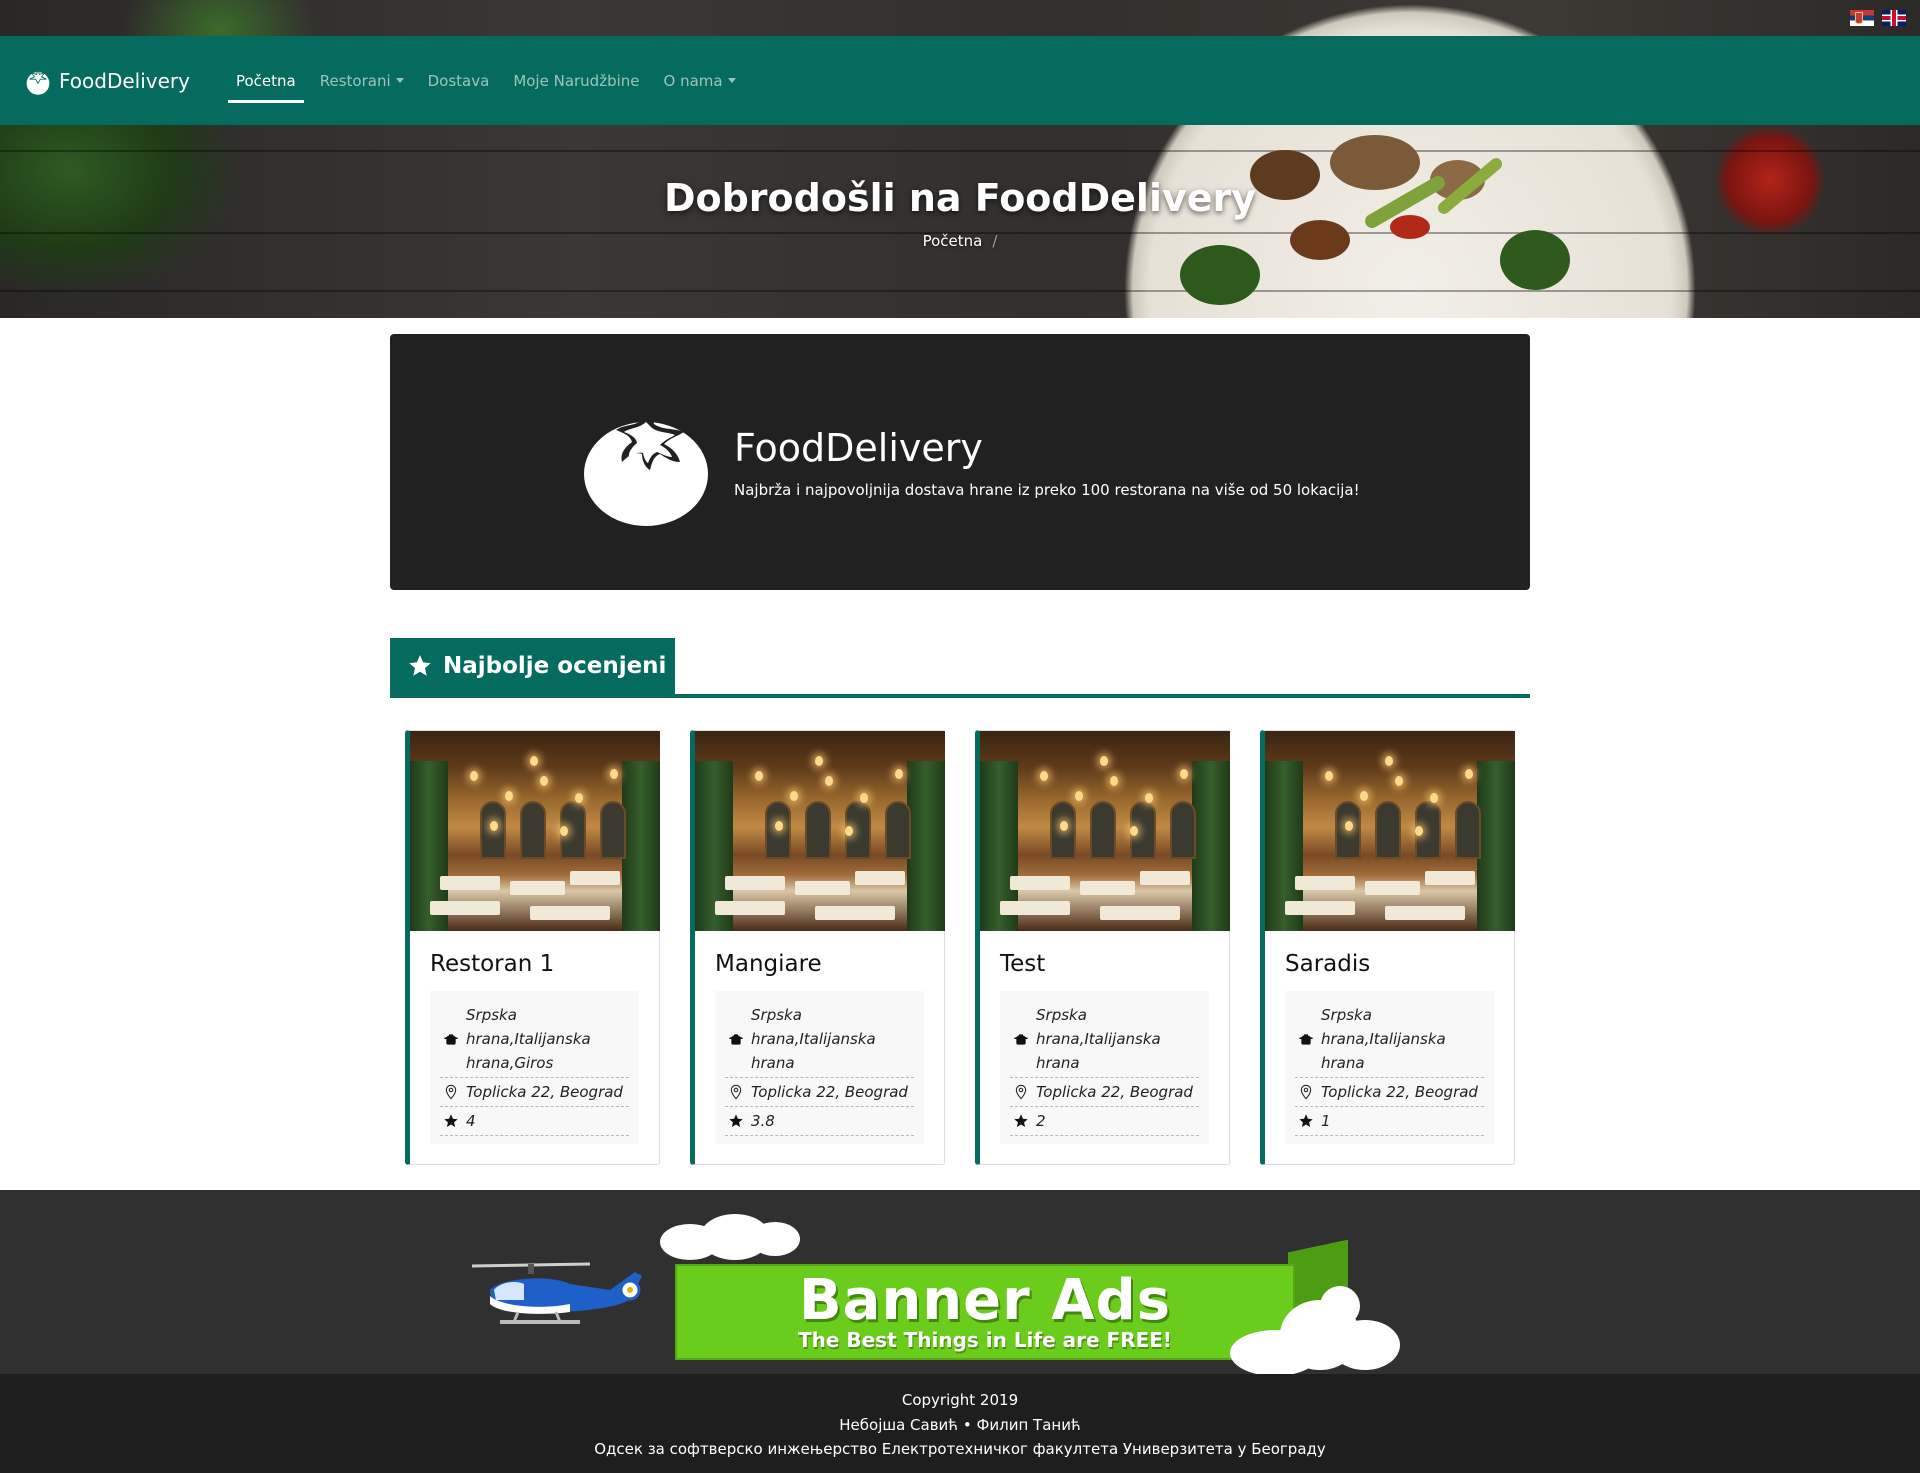 This screenshot has height=1473, width=1920. I want to click on nav-item-label: Moje Narudžbine, so click(576, 80).